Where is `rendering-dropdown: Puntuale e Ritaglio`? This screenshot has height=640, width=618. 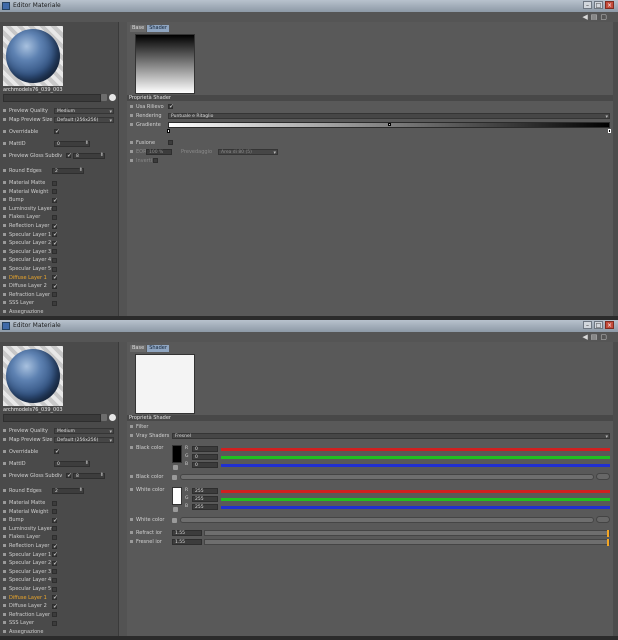
rendering-dropdown: Puntuale e Ritaglio is located at coordinates (389, 116).